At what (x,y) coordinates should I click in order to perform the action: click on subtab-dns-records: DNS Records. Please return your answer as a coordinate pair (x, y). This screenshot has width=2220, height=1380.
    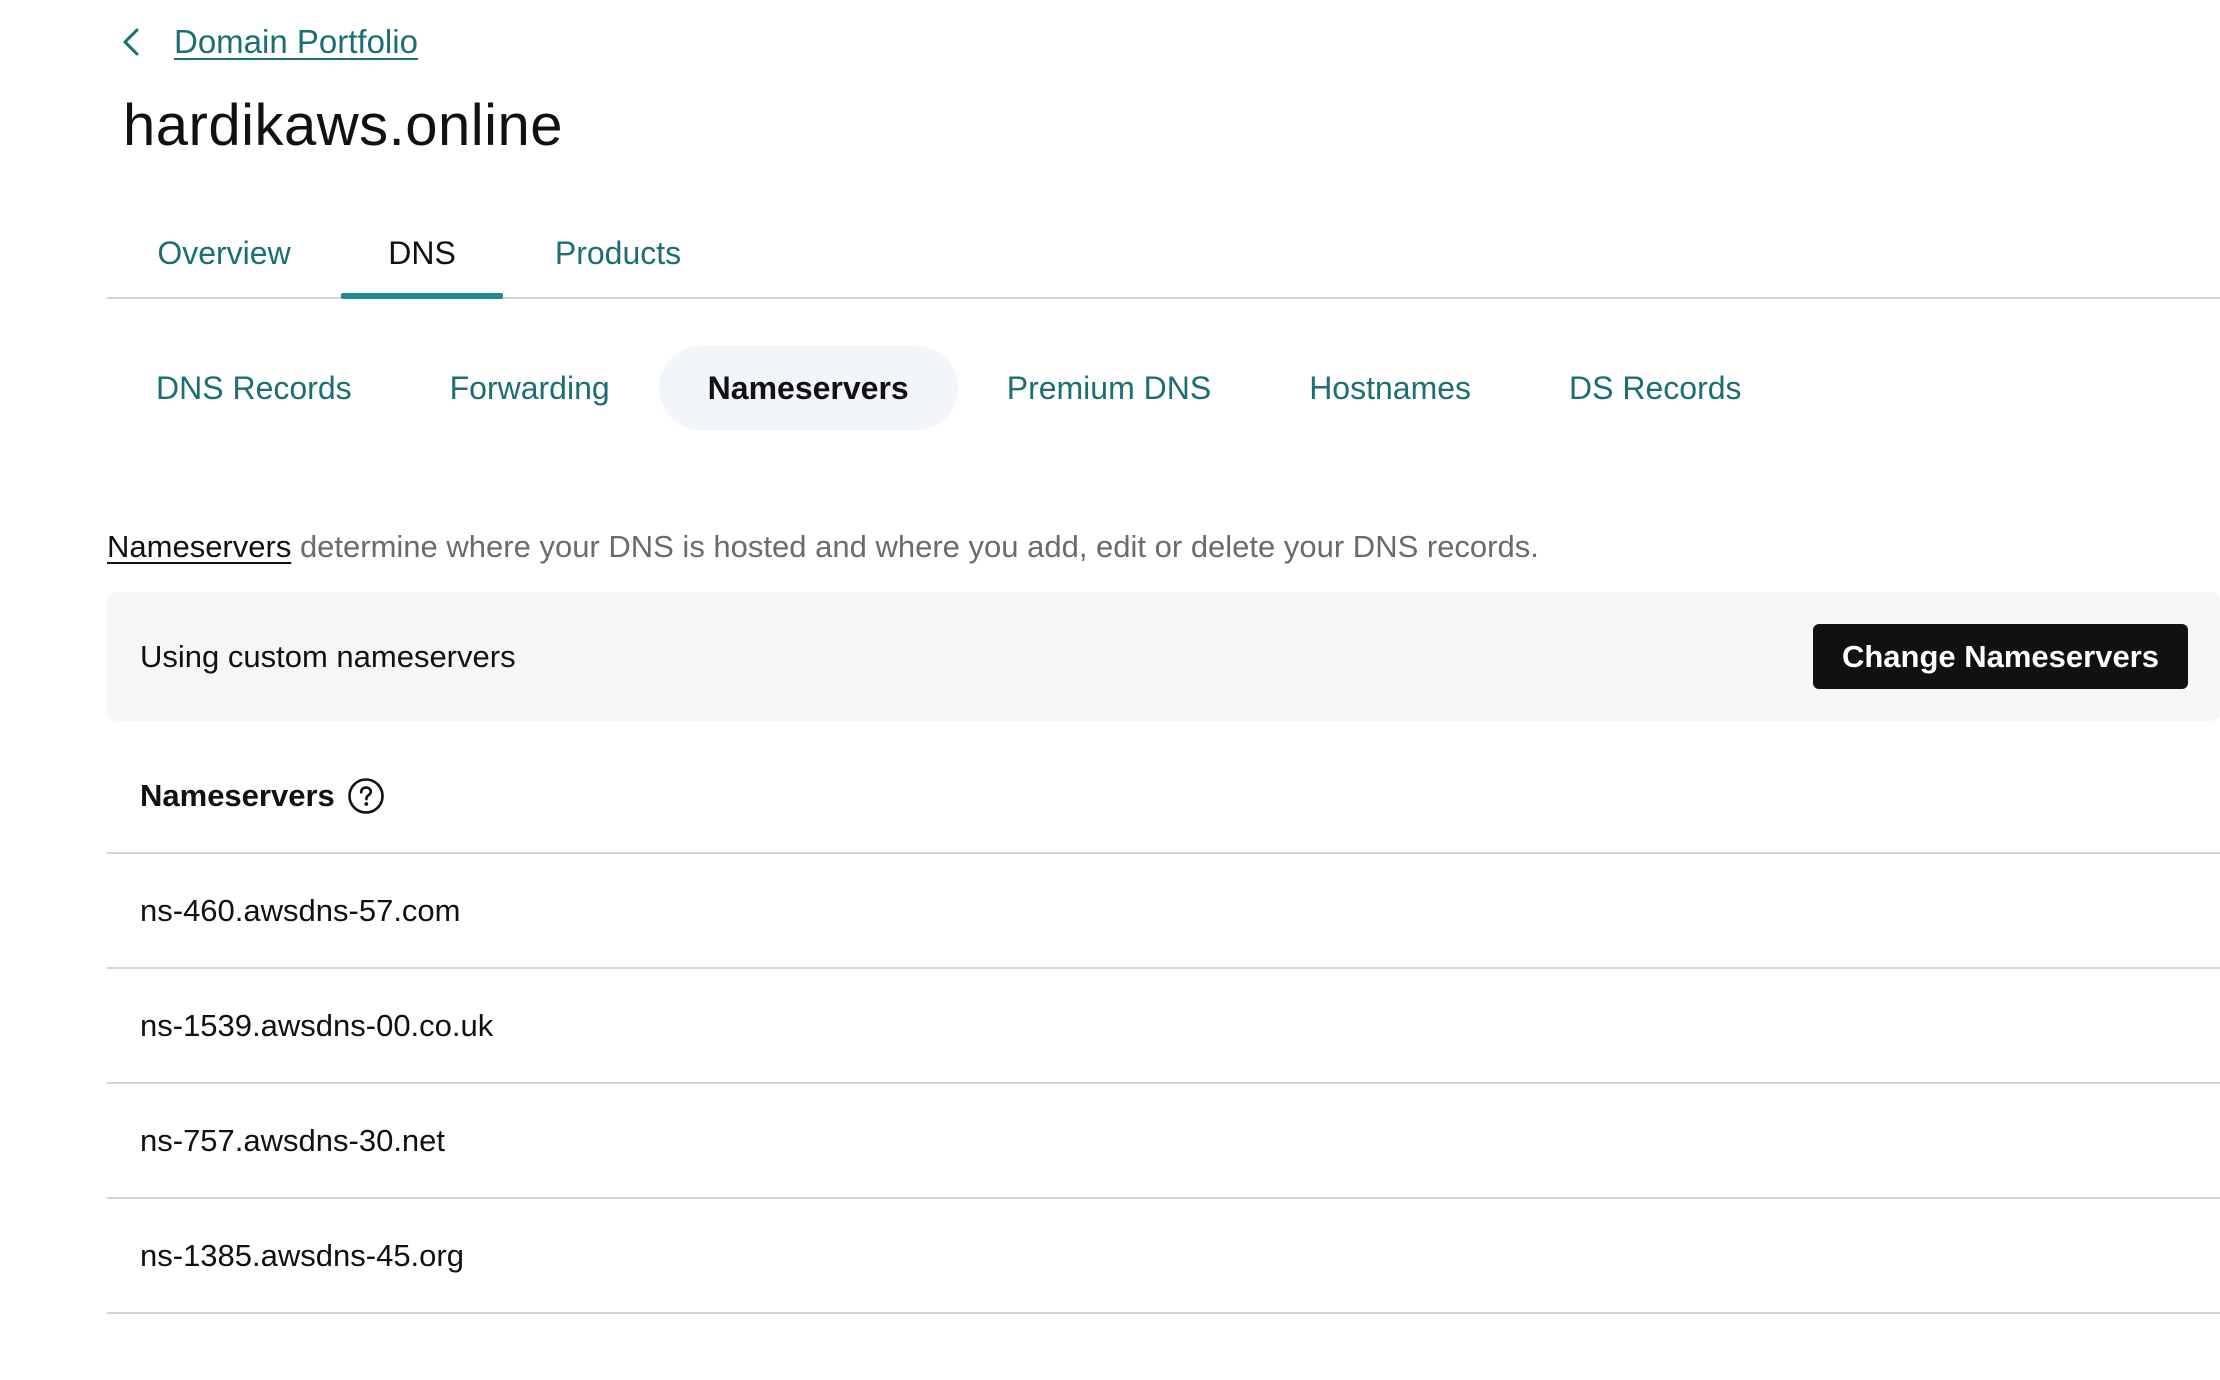
    Looking at the image, I should click on (254, 388).